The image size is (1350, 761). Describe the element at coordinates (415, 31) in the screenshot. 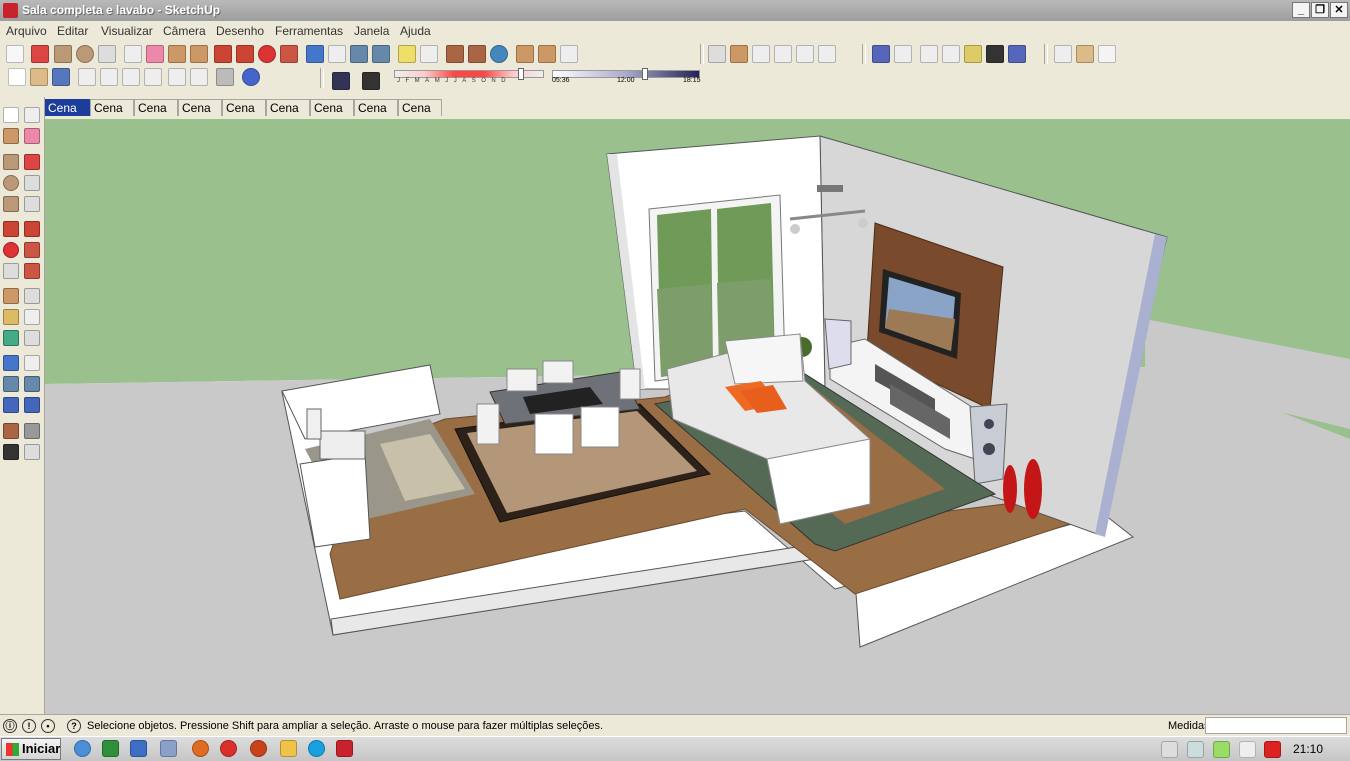

I see `menu-ajuda: Ajuda` at that location.